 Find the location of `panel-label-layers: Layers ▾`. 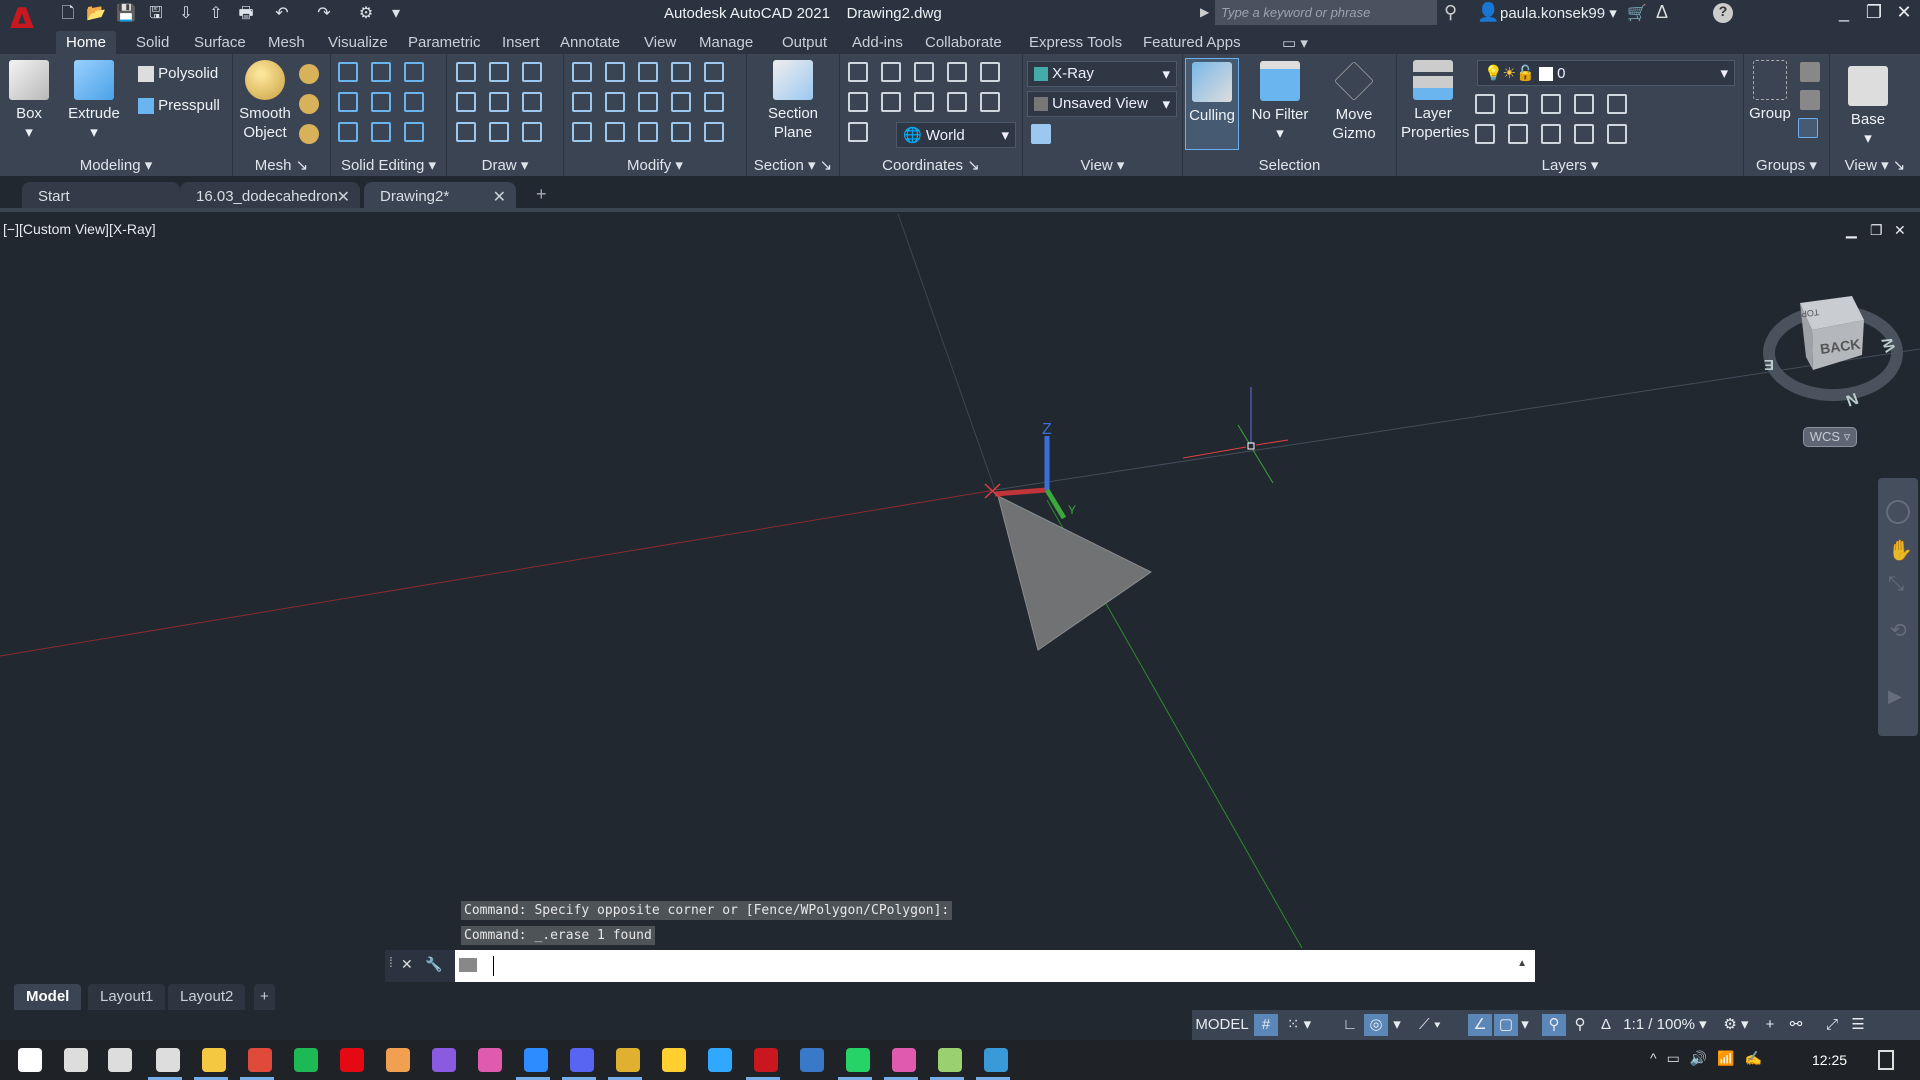

panel-label-layers: Layers ▾ is located at coordinates (1570, 165).